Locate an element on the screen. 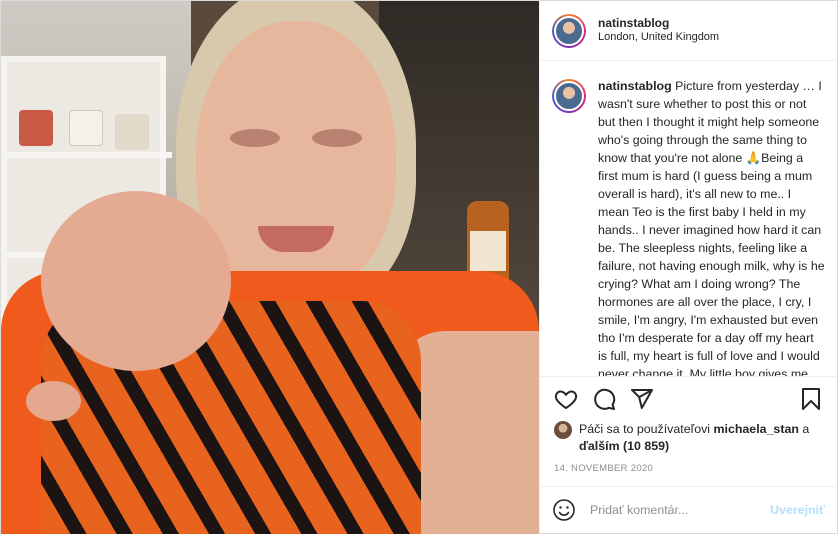 The width and height of the screenshot is (838, 534). post-header: natinstablog London, United Kingdom is located at coordinates (688, 31).